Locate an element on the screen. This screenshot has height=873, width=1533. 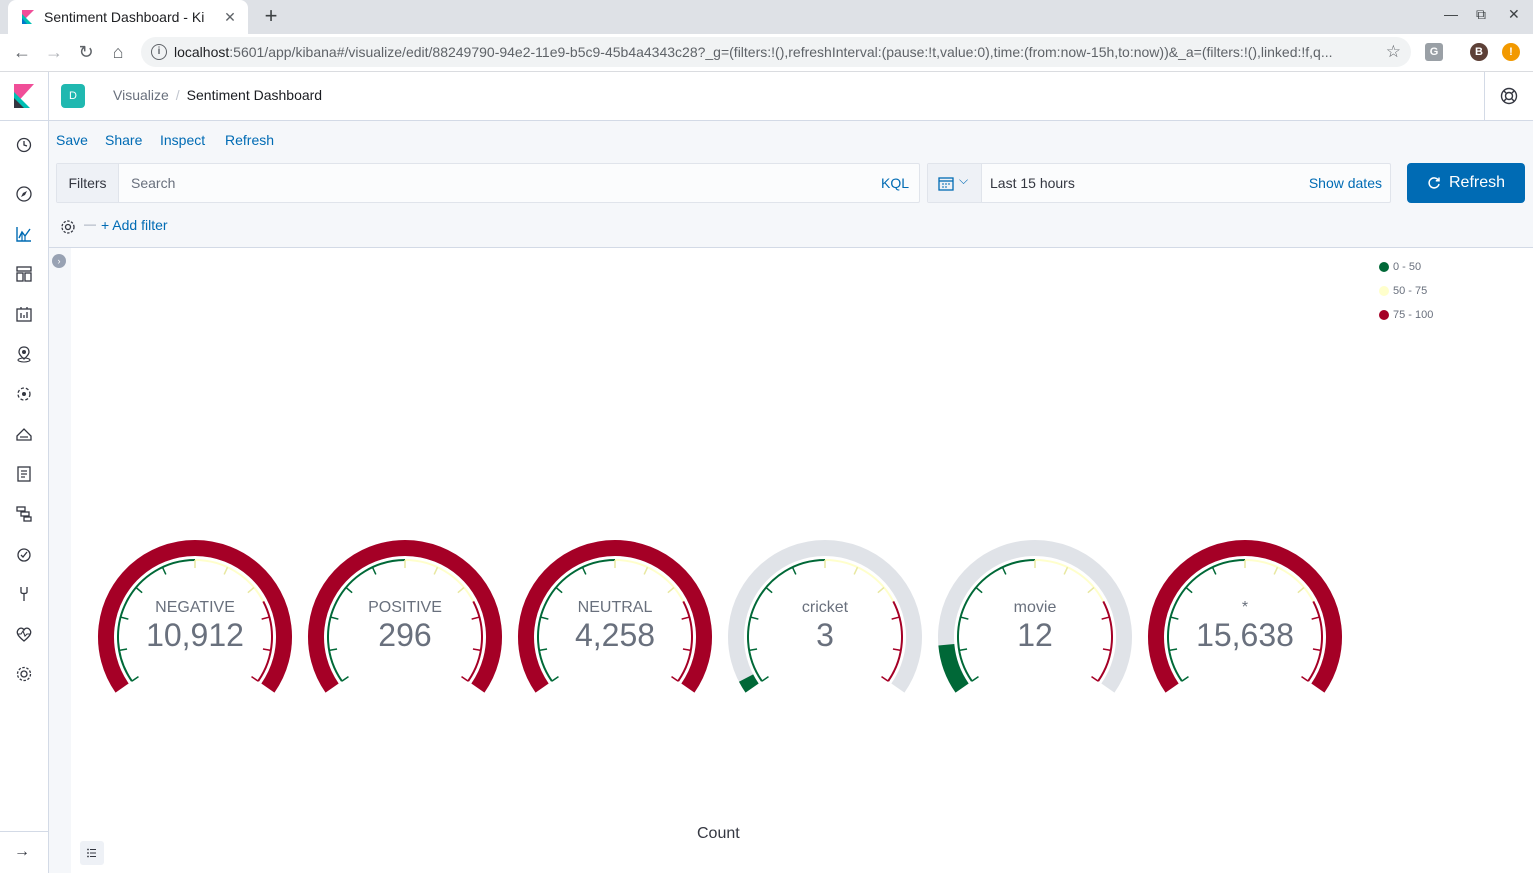
refresh-menu-button: Refresh is located at coordinates (249, 140).